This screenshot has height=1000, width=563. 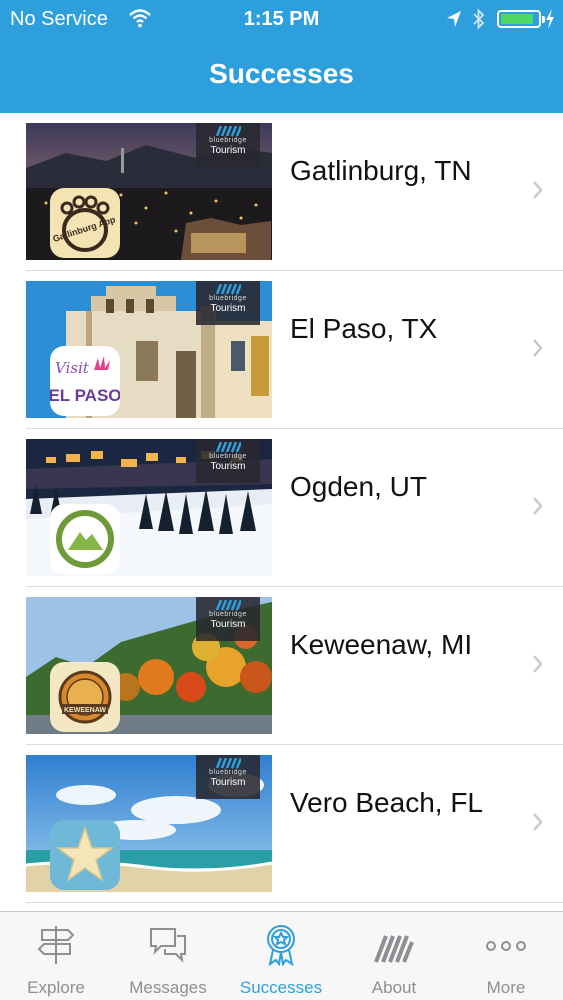 What do you see at coordinates (85, 223) in the screenshot?
I see `bear-paw-icon: Gatlinburg App` at bounding box center [85, 223].